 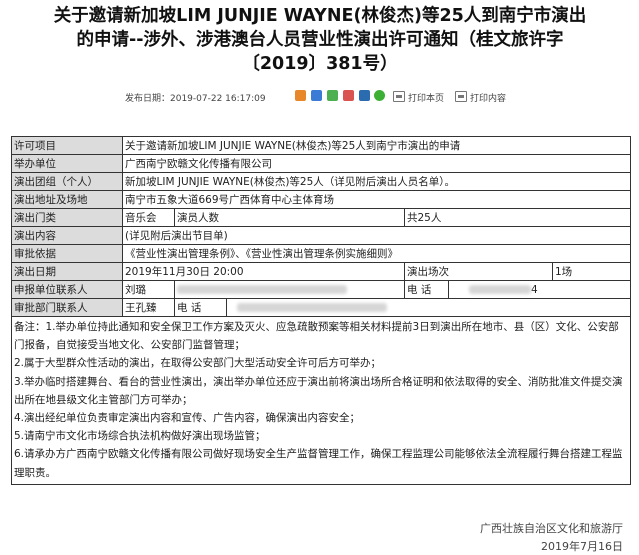 What do you see at coordinates (426, 99) in the screenshot?
I see `print-page-label: 打印本页` at bounding box center [426, 99].